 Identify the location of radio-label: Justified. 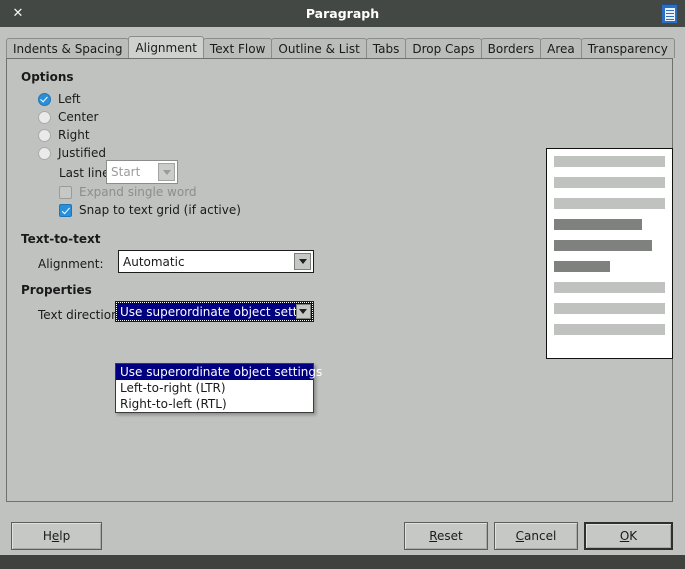
(82, 153).